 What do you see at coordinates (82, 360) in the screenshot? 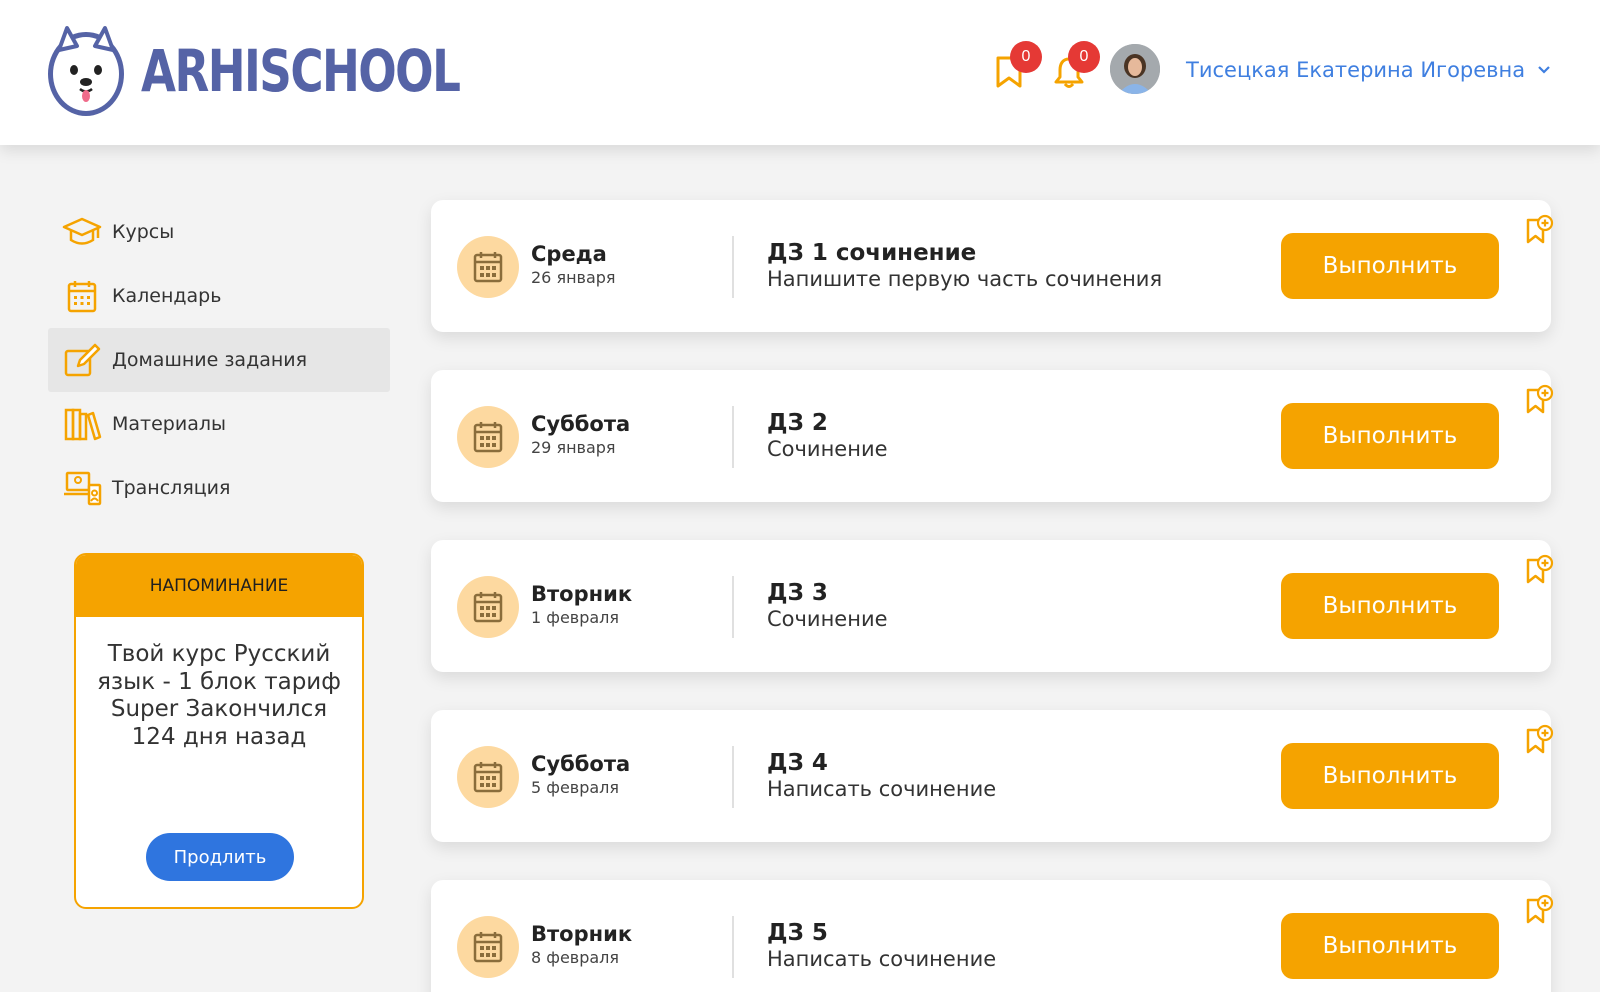
I see `edit-icon` at bounding box center [82, 360].